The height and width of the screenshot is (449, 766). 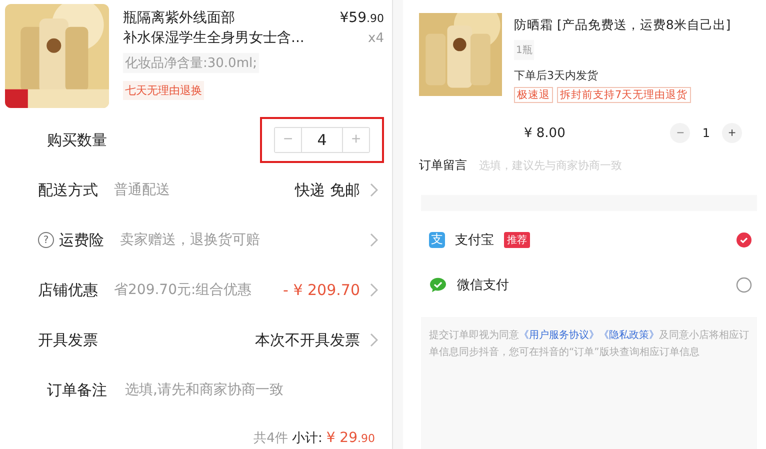 What do you see at coordinates (443, 165) in the screenshot?
I see `message-label: 订单留言` at bounding box center [443, 165].